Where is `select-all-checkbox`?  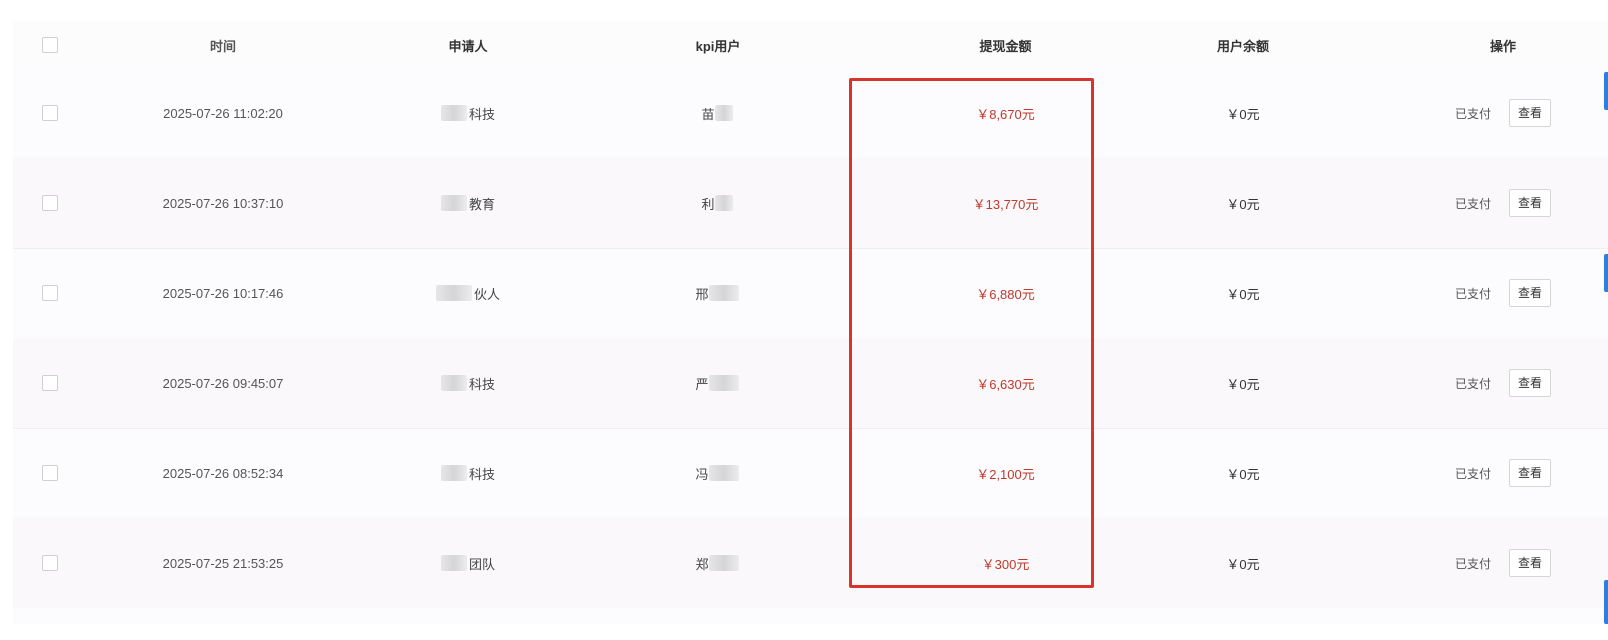 select-all-checkbox is located at coordinates (50, 45).